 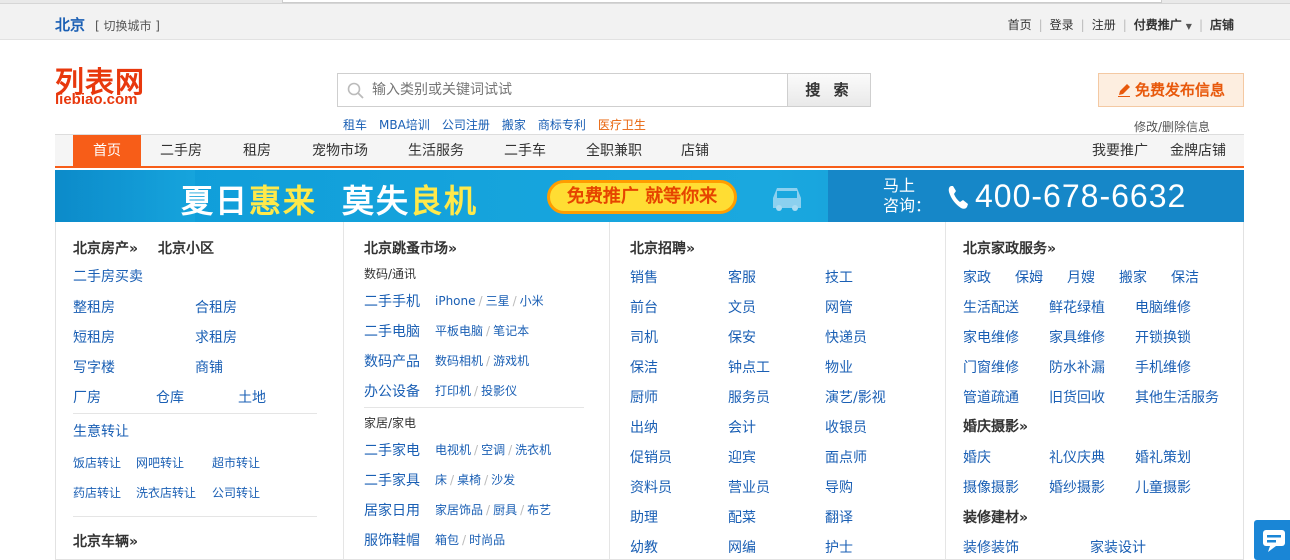 What do you see at coordinates (839, 367) in the screenshot?
I see `category-link: 物业` at bounding box center [839, 367].